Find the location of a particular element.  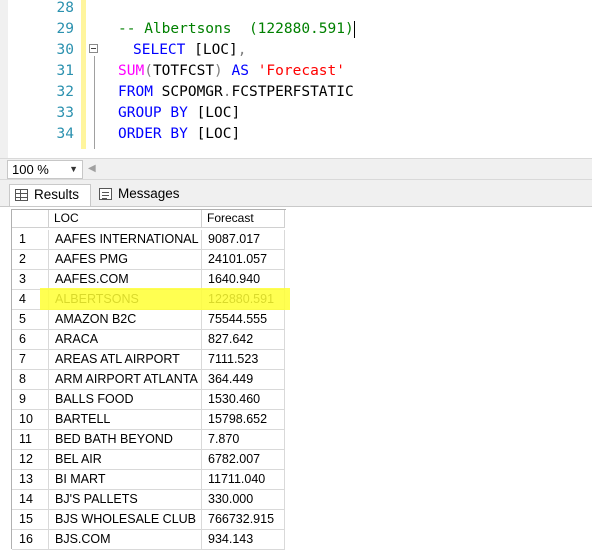

table-row: 6 ARACA 827.642 is located at coordinates (148, 340).